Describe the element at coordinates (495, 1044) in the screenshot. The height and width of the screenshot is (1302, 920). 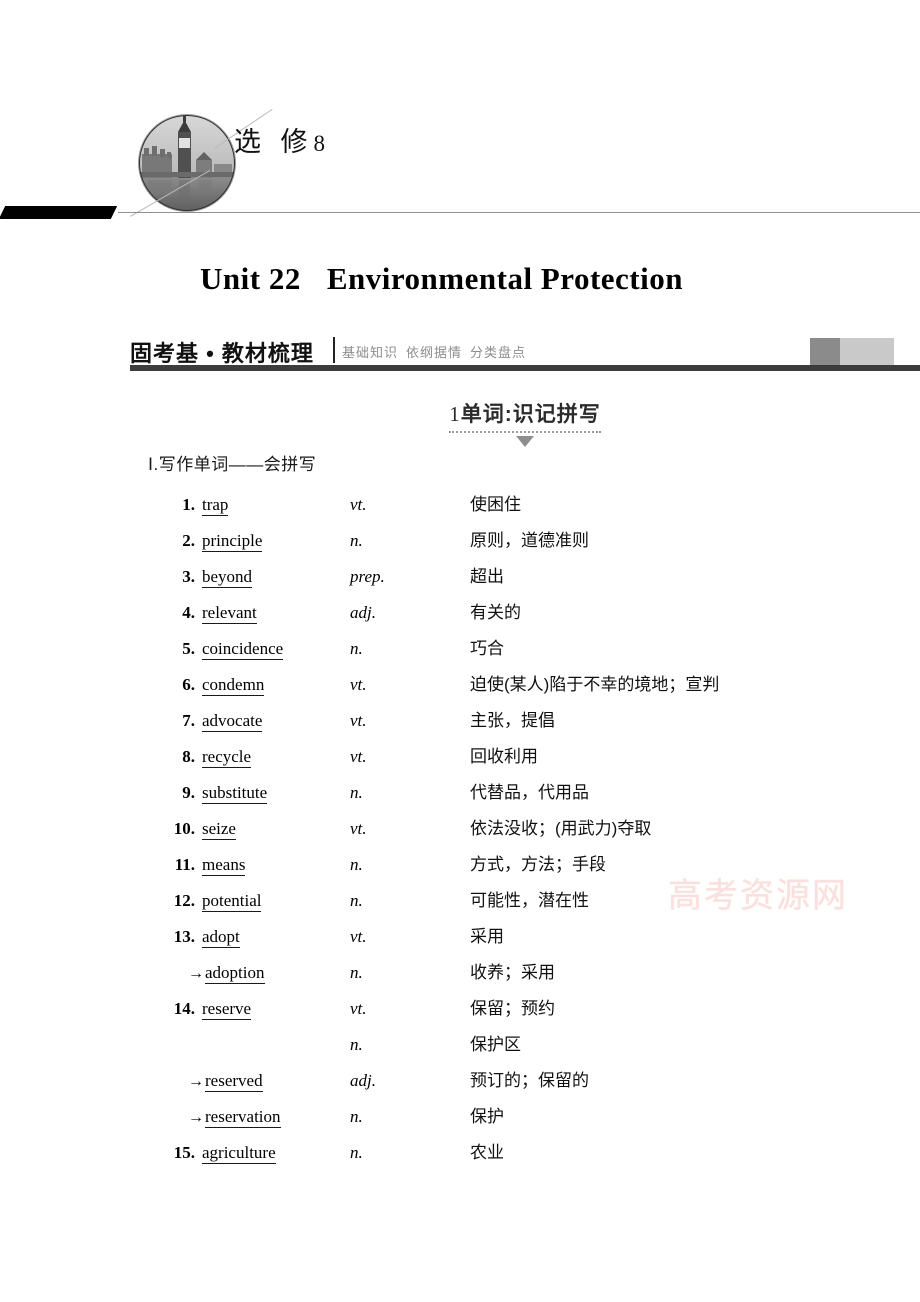
I see `vocab-definition: 保护区` at that location.